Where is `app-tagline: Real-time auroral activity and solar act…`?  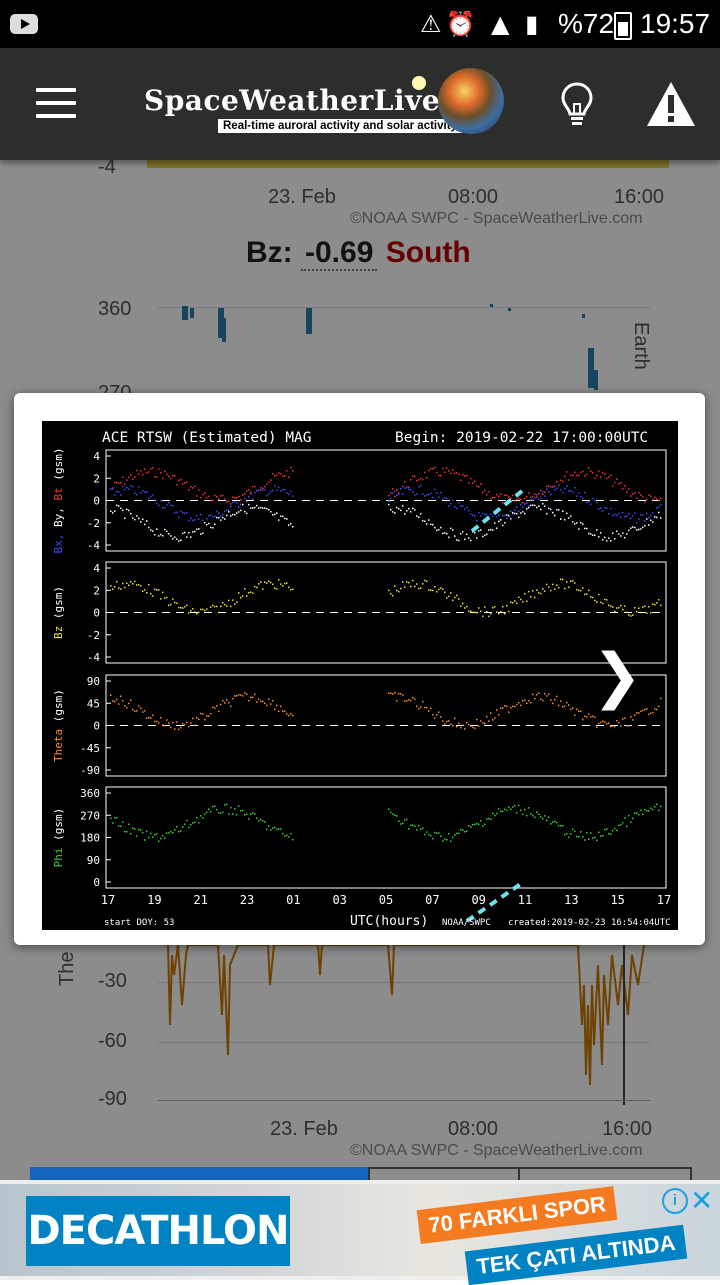 app-tagline: Real-time auroral activity and solar act… is located at coordinates (340, 126).